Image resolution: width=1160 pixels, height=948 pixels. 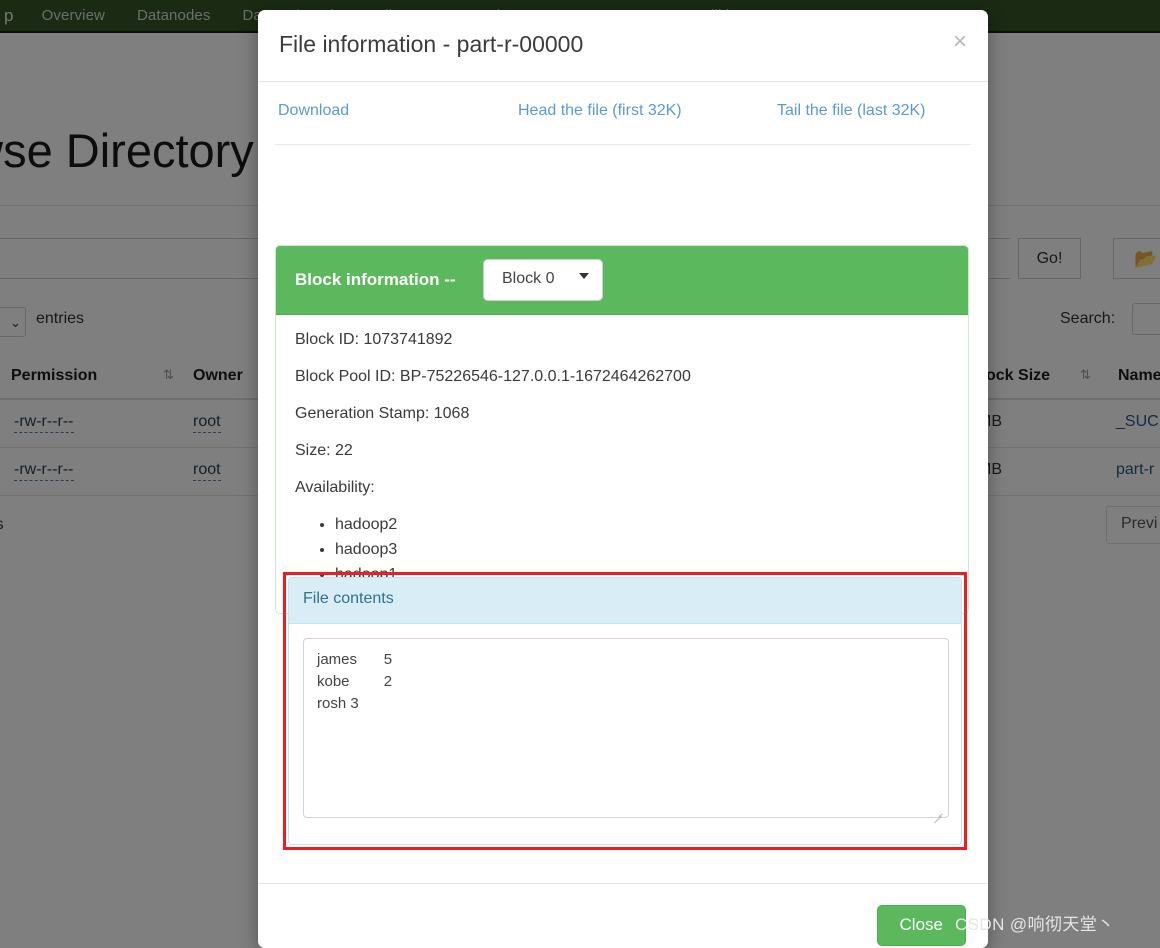 What do you see at coordinates (851, 111) in the screenshot?
I see `tail-file-link: Tail the file (last 32K)` at bounding box center [851, 111].